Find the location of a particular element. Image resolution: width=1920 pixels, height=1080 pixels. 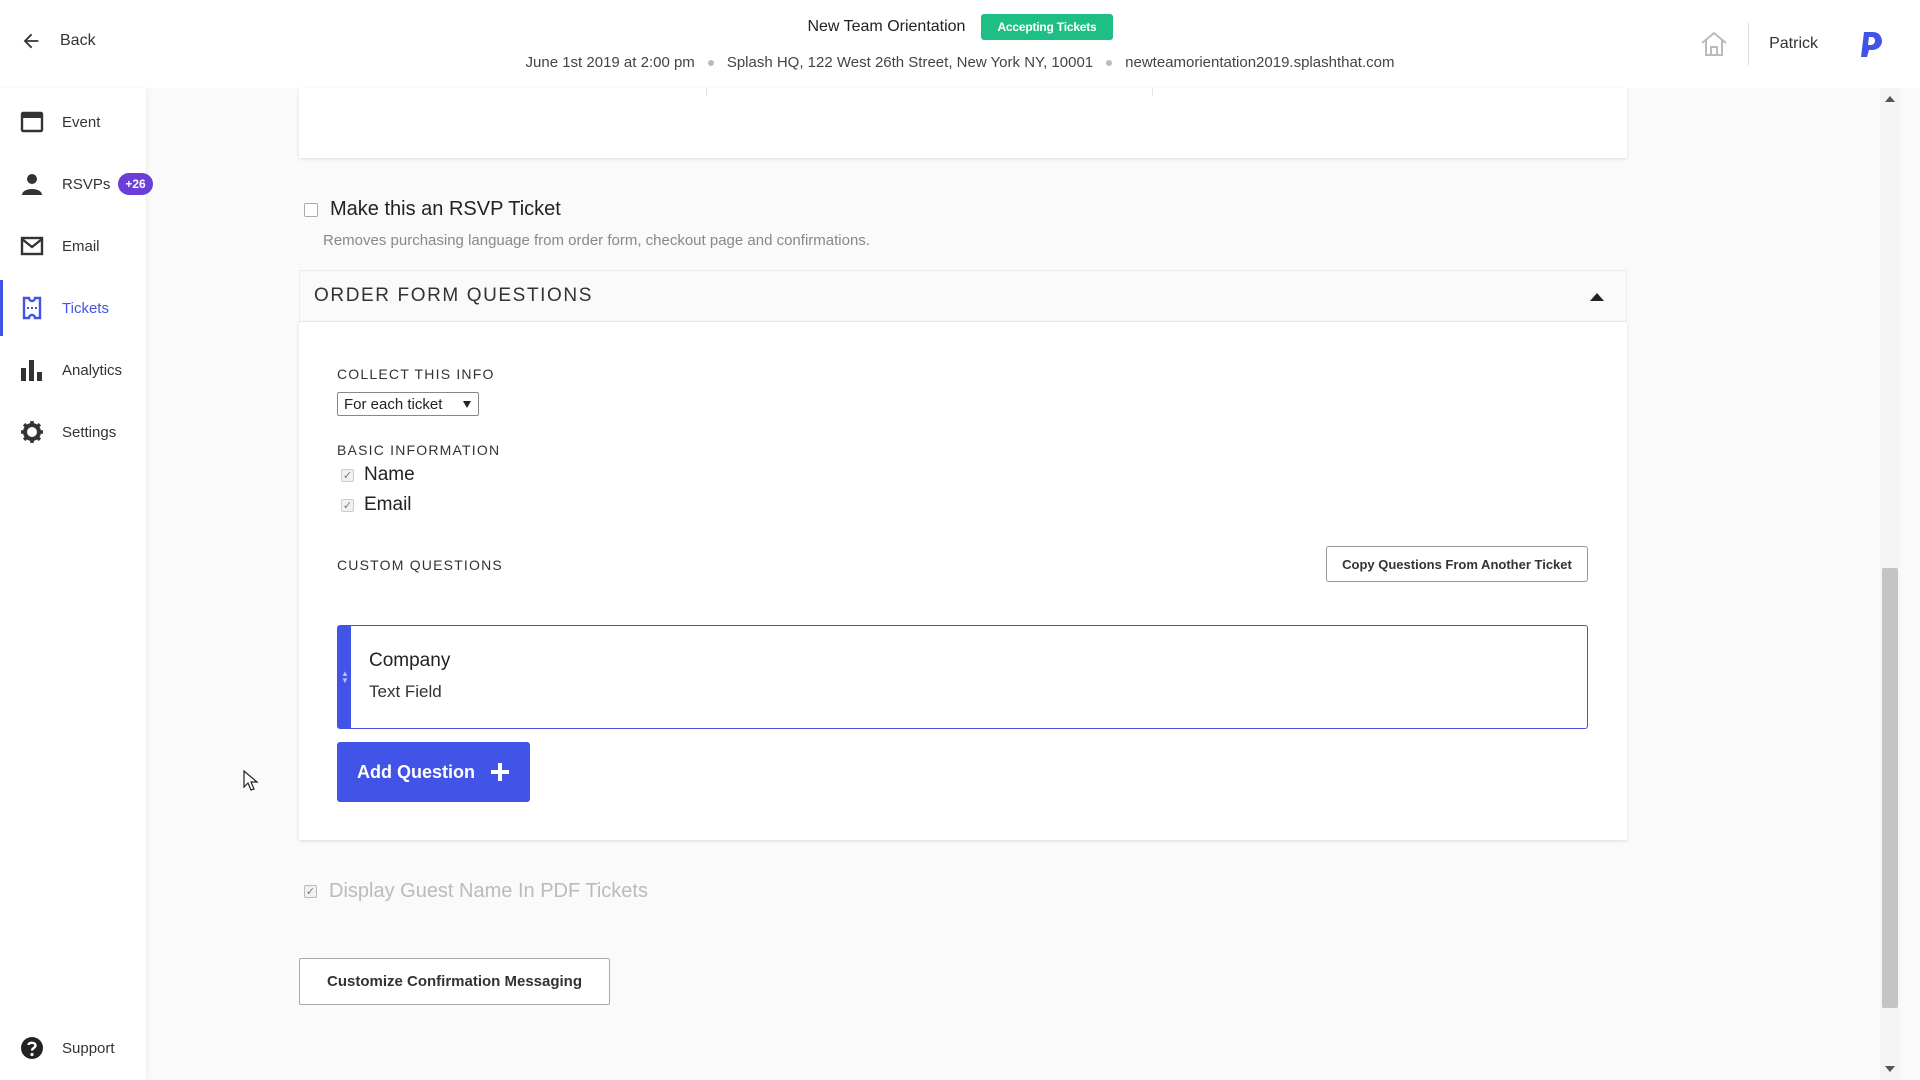

copy-questions-button: Copy Questions From Another Ticket is located at coordinates (1457, 564).